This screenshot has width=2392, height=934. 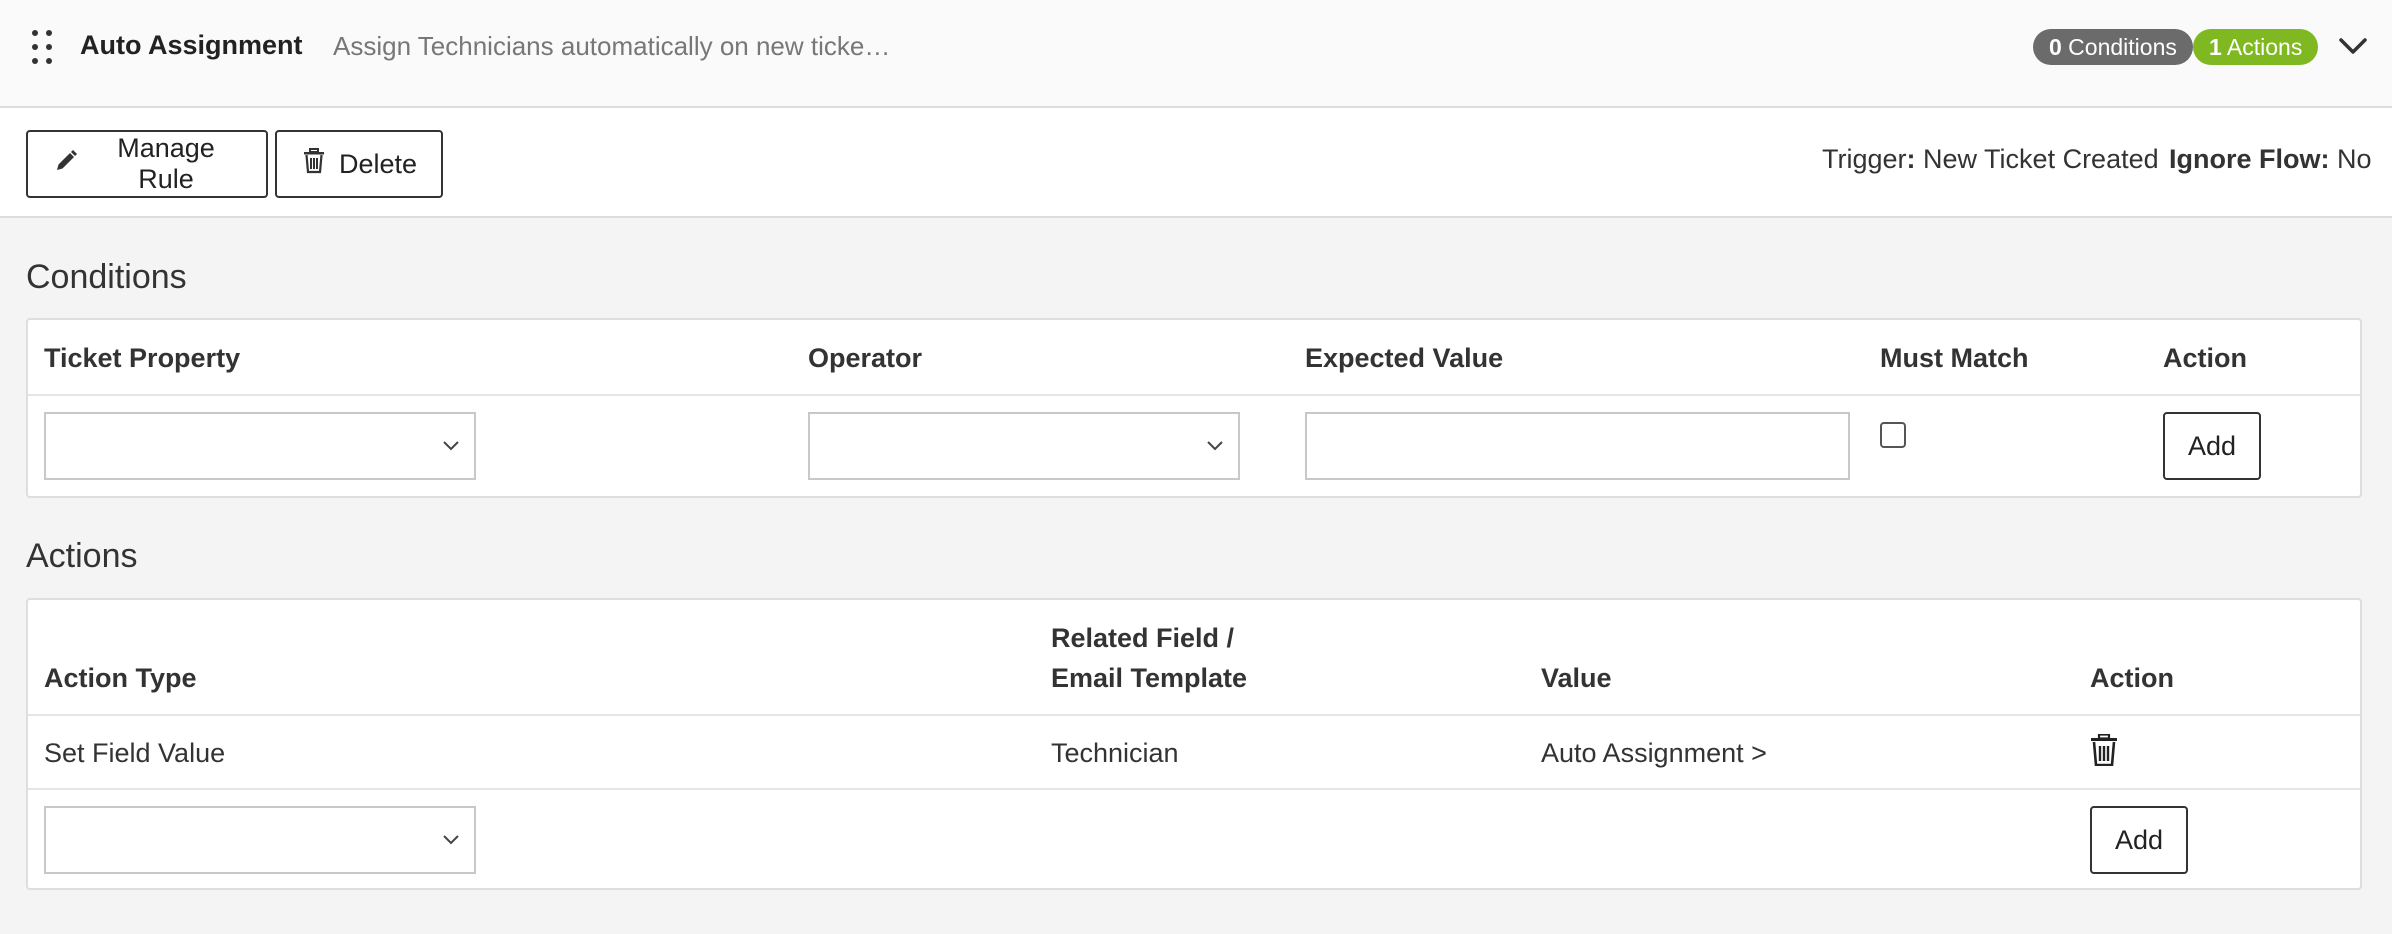 What do you see at coordinates (2262, 47) in the screenshot?
I see `actions-count-label: Actions` at bounding box center [2262, 47].